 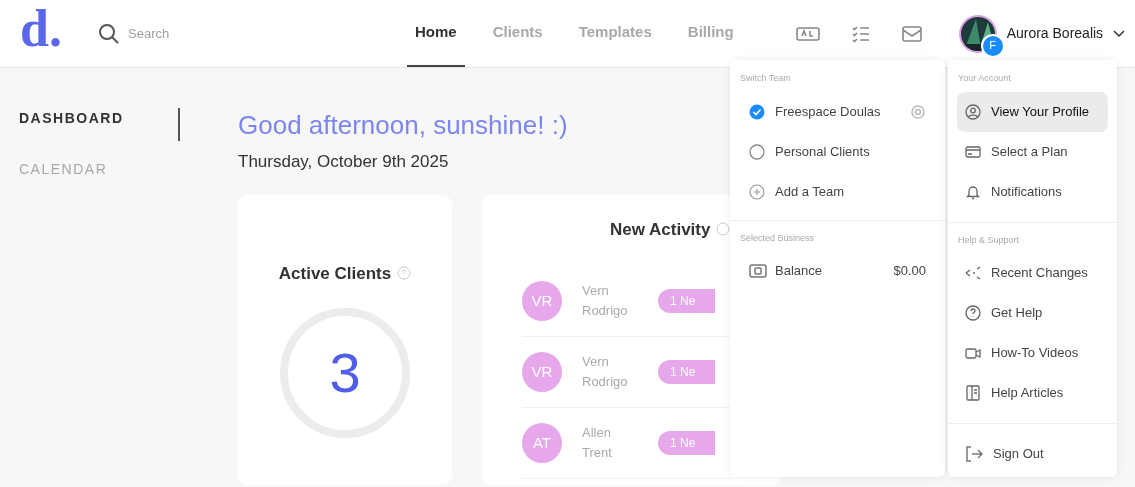 I want to click on card-title: Active Clients, so click(x=335, y=273).